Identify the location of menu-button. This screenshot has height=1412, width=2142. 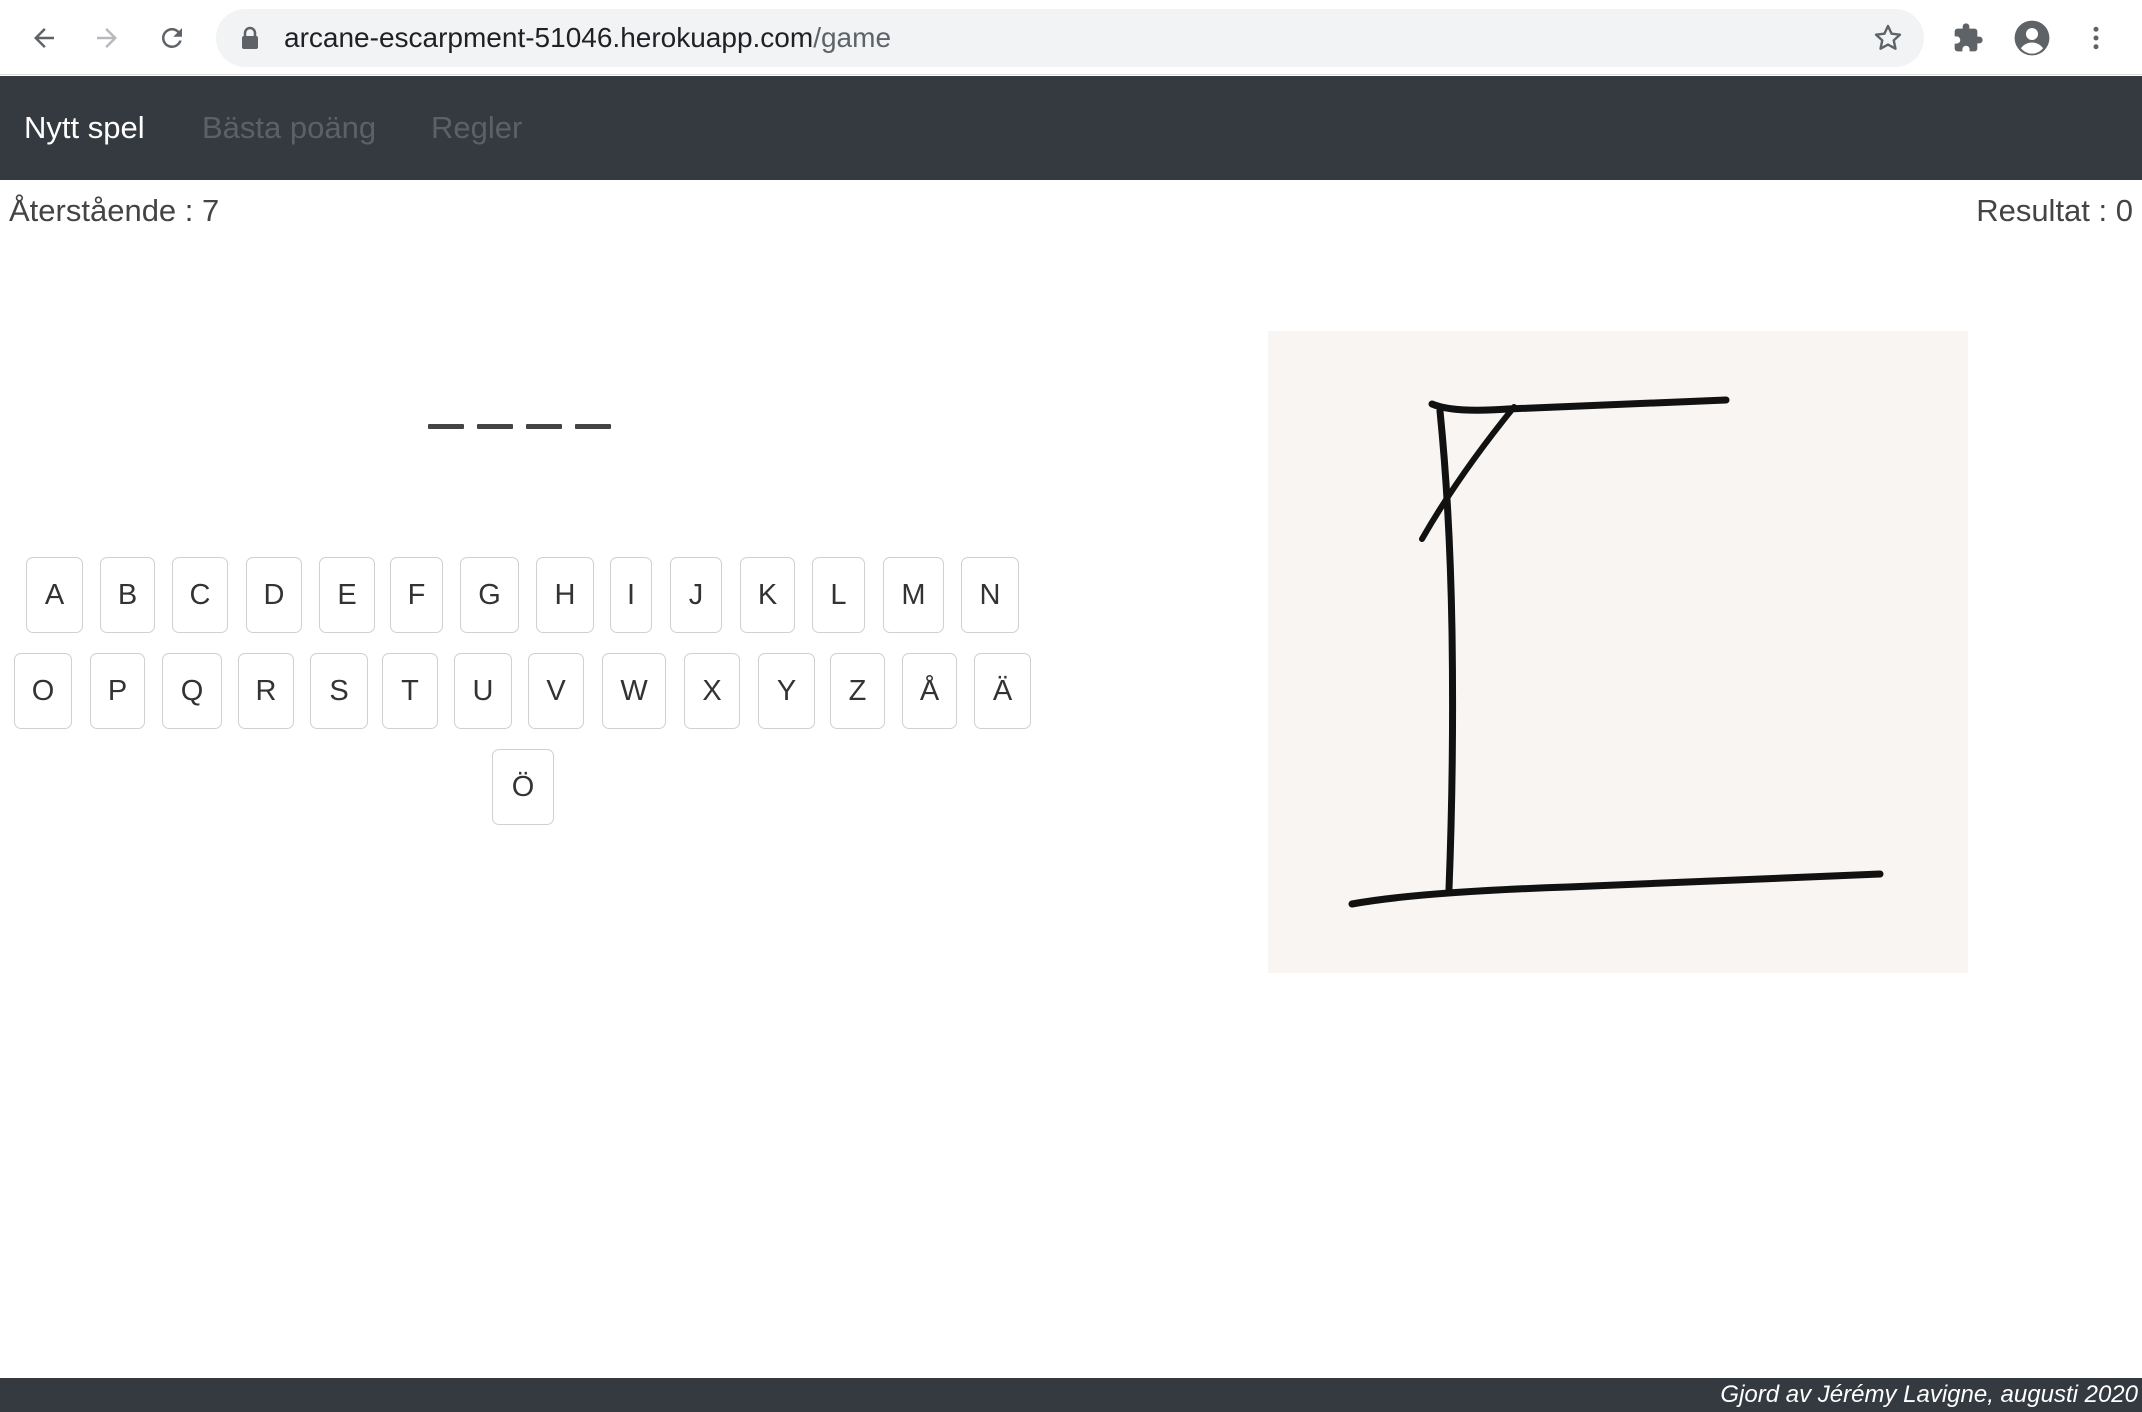
(2096, 38).